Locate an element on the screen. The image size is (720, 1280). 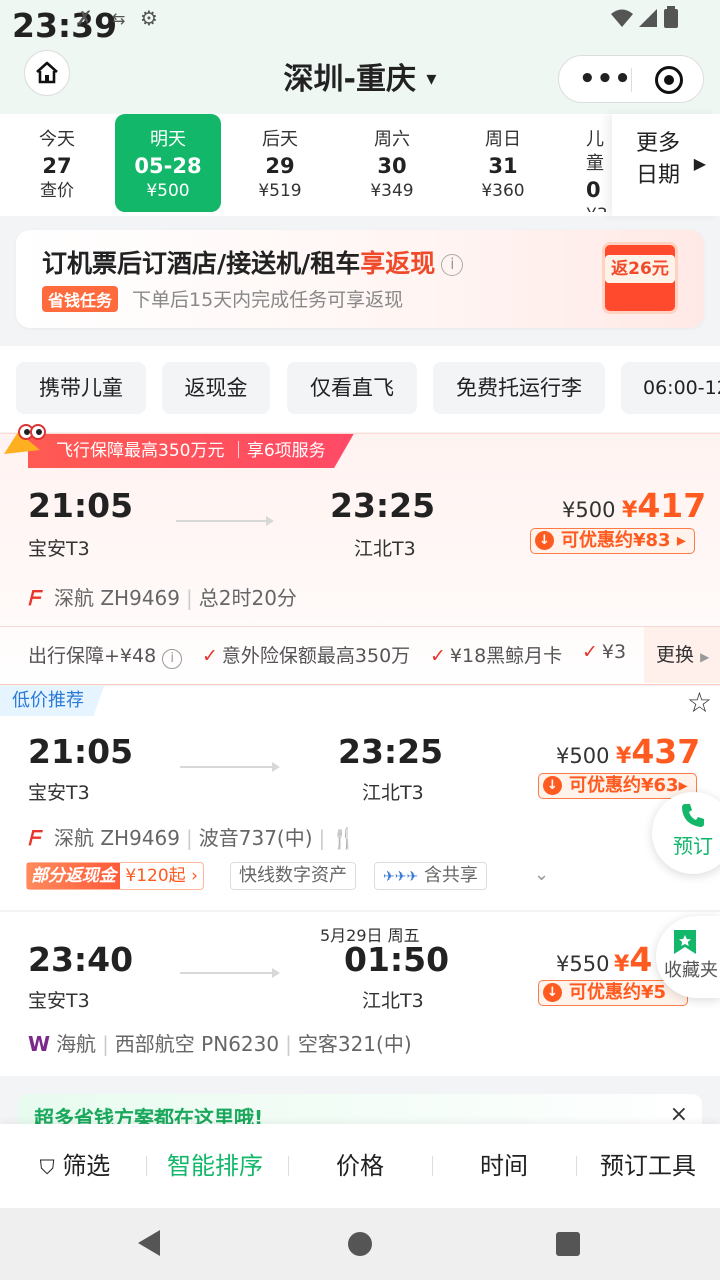
bottom-sort-bar: ⛉ 筛选 智能排序 价格 时间 预订工具 is located at coordinates (360, 1166).